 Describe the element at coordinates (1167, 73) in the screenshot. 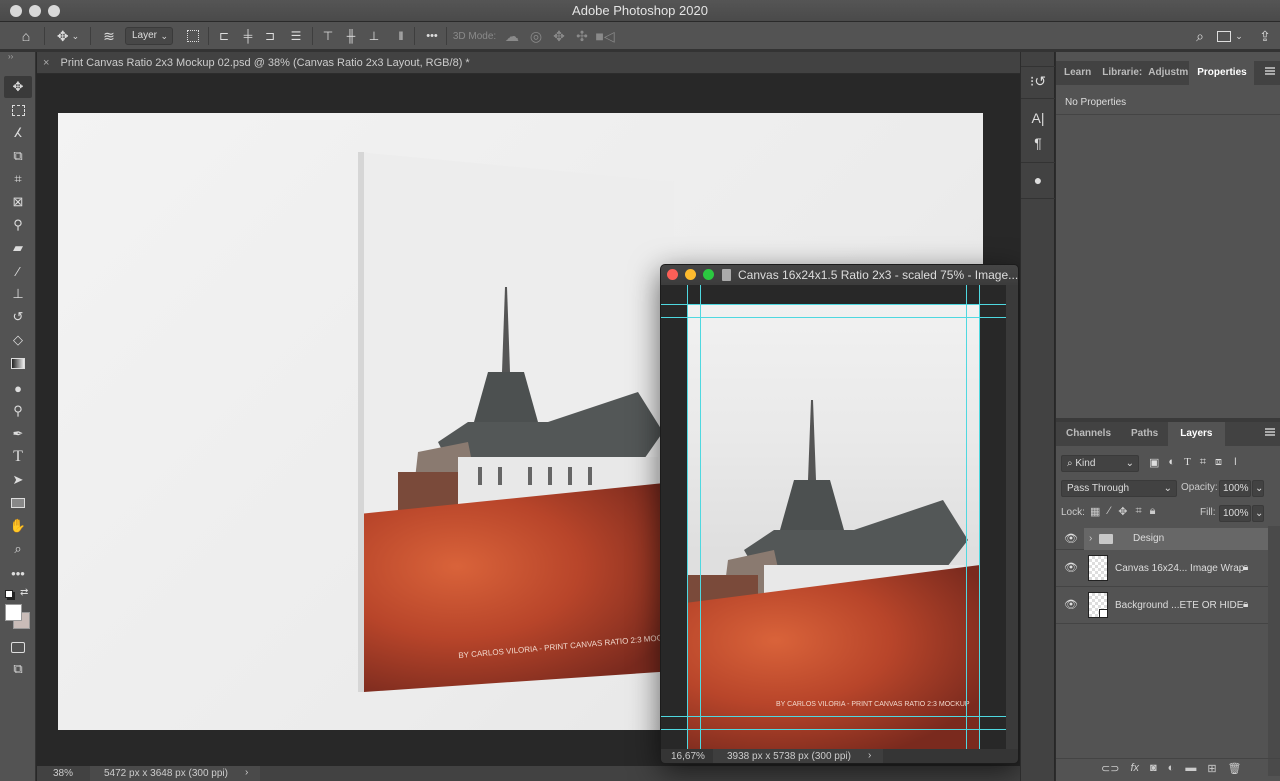

I see `tab-adjustments: Adjustm` at that location.